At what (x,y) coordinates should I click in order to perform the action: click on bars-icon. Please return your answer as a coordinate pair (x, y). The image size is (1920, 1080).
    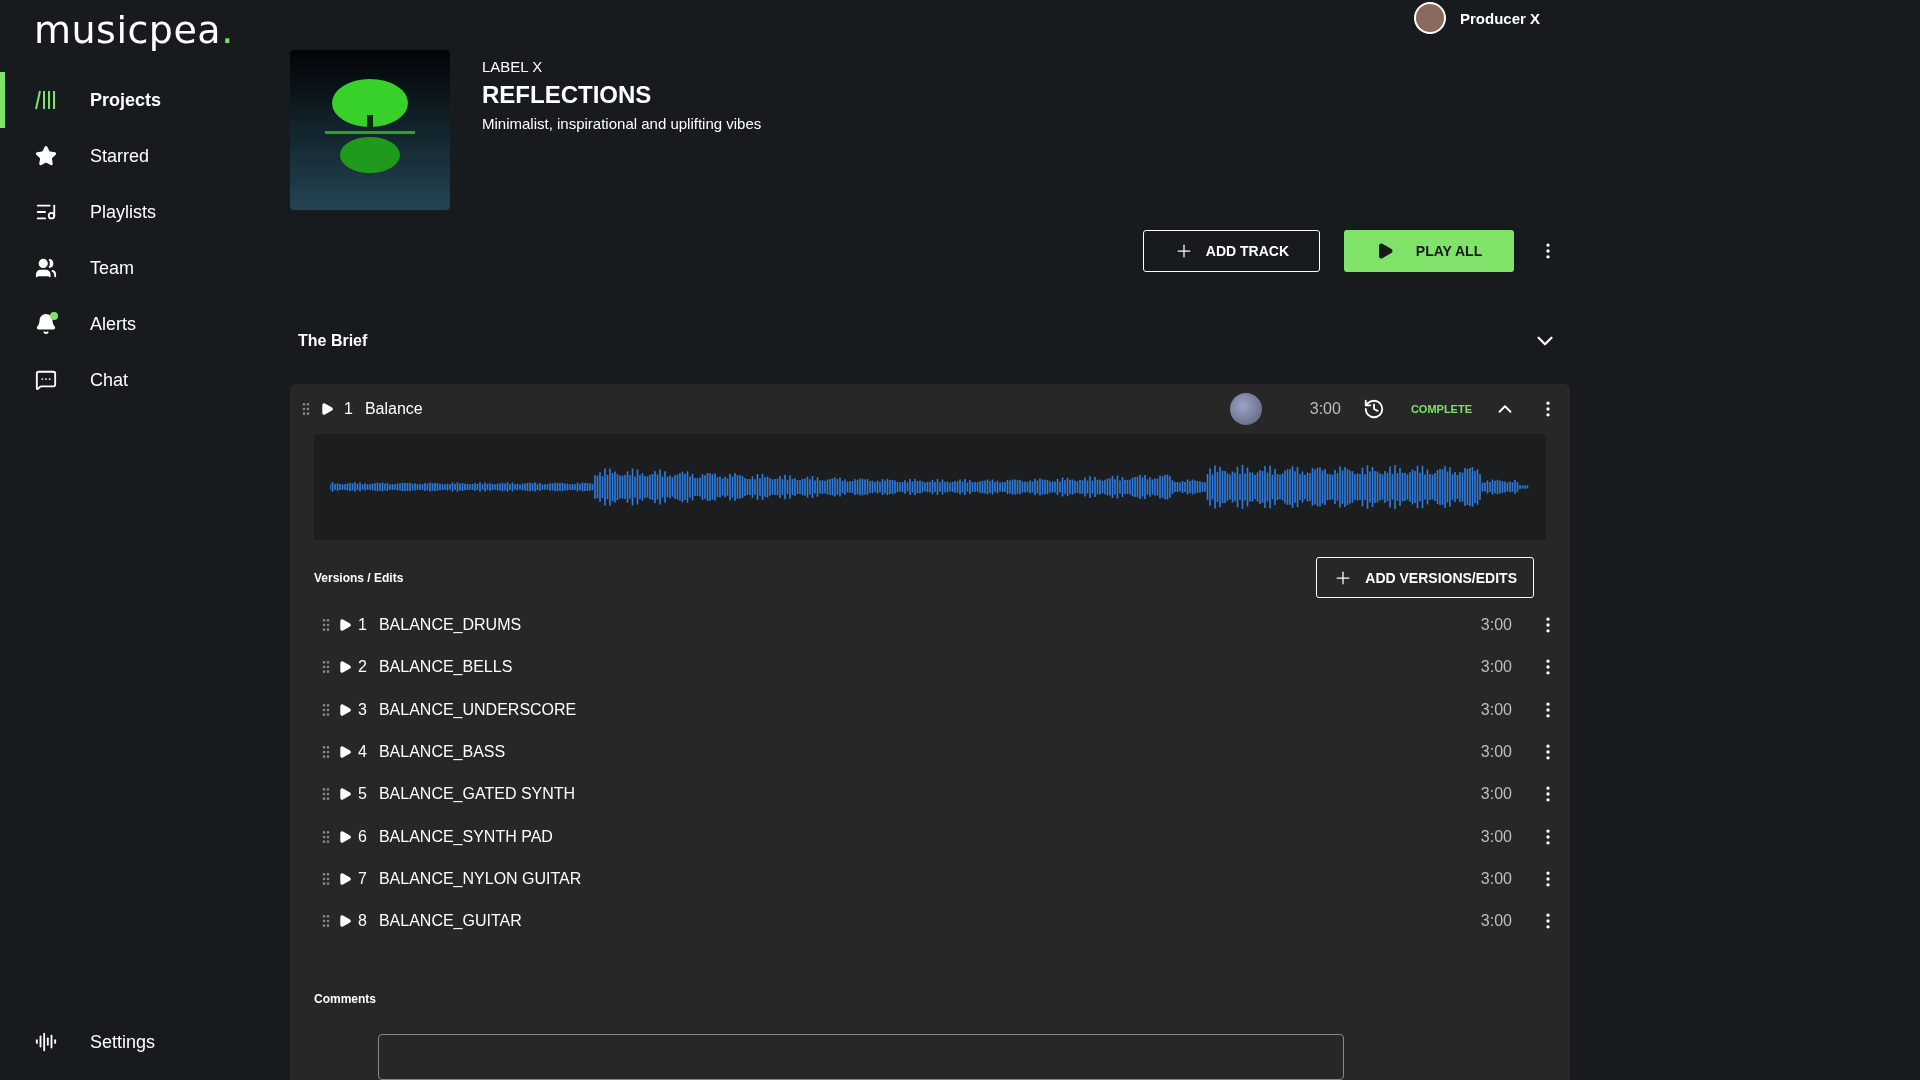
    Looking at the image, I should click on (46, 100).